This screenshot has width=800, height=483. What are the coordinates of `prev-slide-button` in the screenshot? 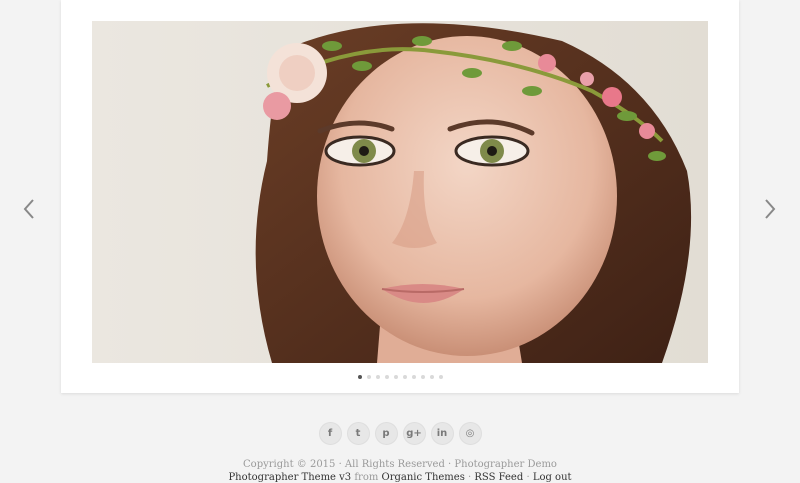 It's located at (29, 209).